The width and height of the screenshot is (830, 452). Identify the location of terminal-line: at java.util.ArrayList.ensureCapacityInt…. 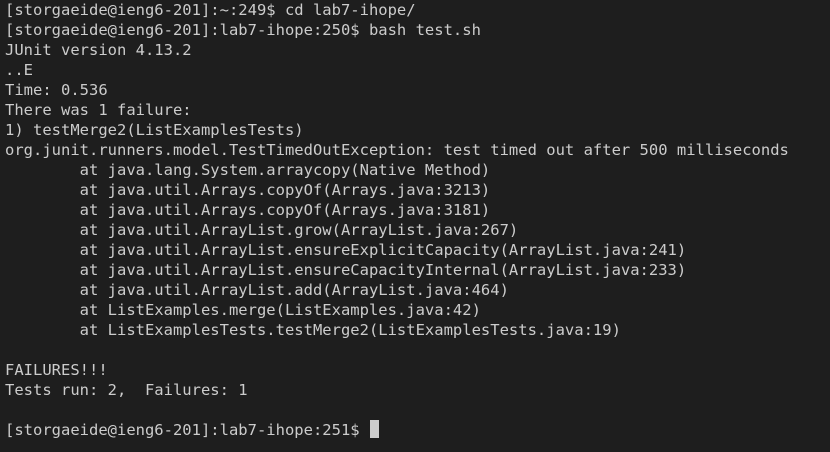
(346, 270).